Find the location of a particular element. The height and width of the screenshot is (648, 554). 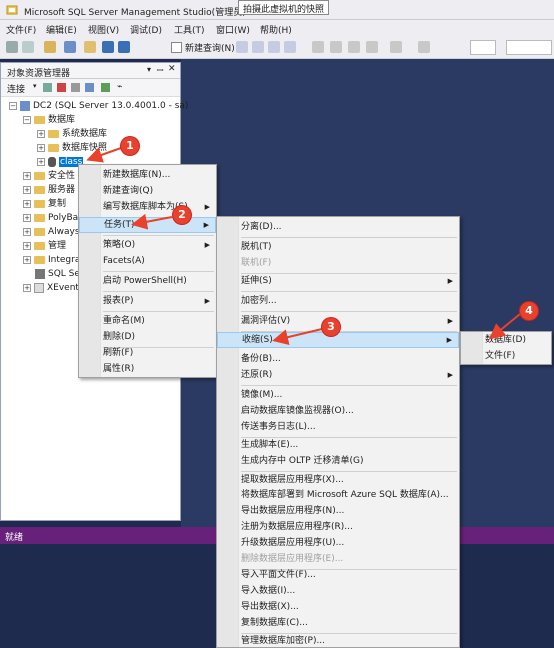

menu-properties: 属性(R) is located at coordinates (147, 369).